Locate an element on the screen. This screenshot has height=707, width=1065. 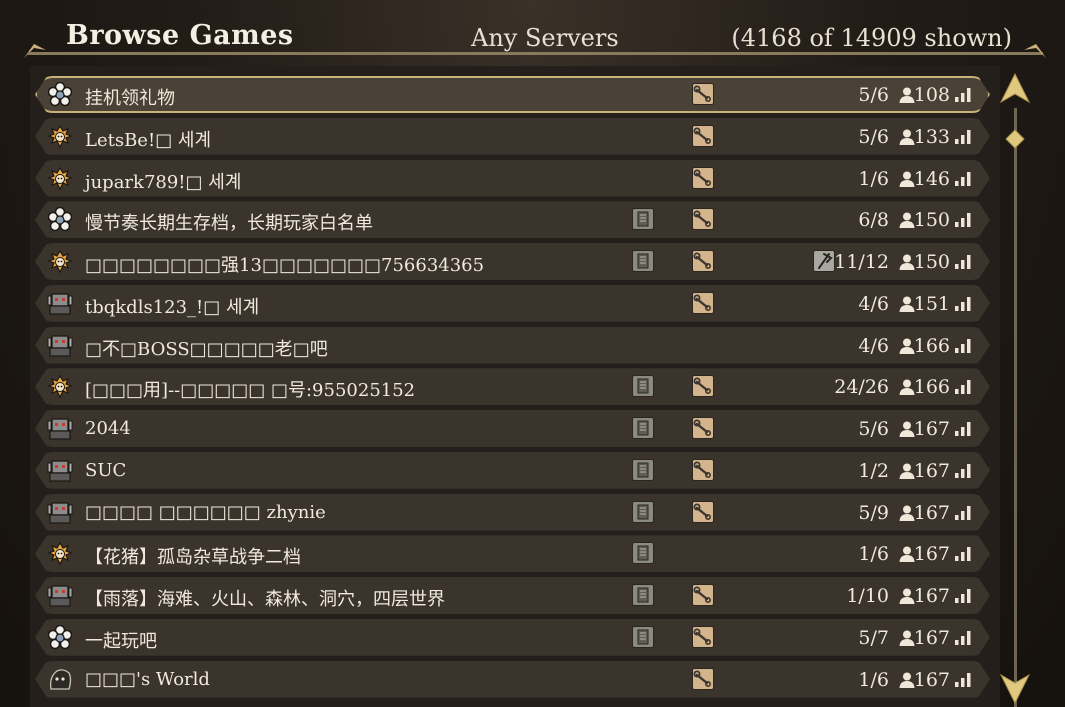
server-name: □不□BOSS□□□□□老□吧 is located at coordinates (206, 349).